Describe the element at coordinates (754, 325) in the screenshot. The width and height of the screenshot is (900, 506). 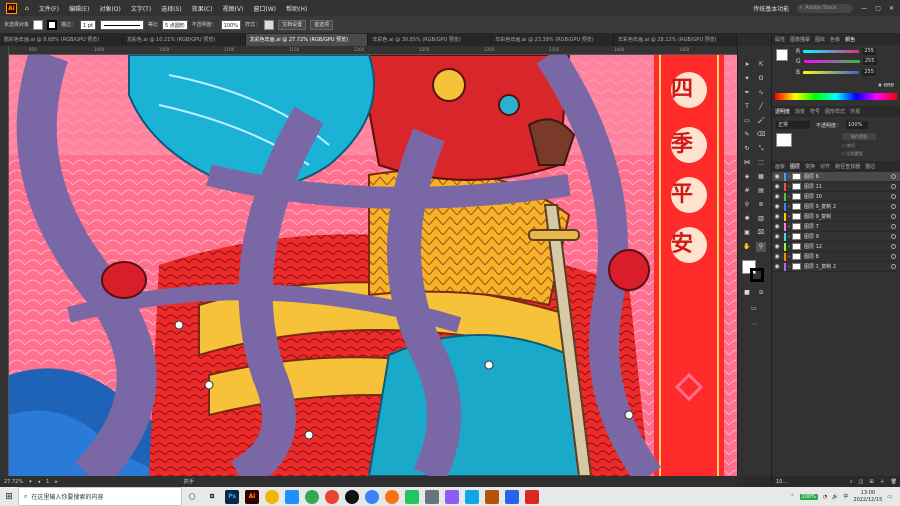
I see `more-tools-icon: ⋯` at that location.